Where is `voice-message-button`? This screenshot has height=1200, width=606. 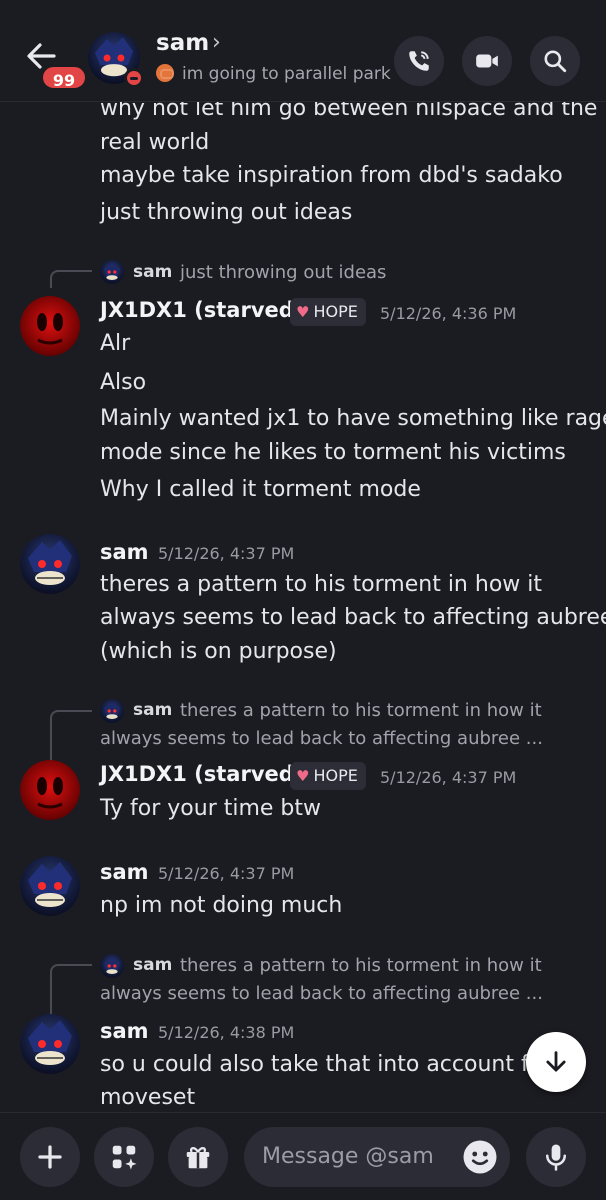 voice-message-button is located at coordinates (556, 1157).